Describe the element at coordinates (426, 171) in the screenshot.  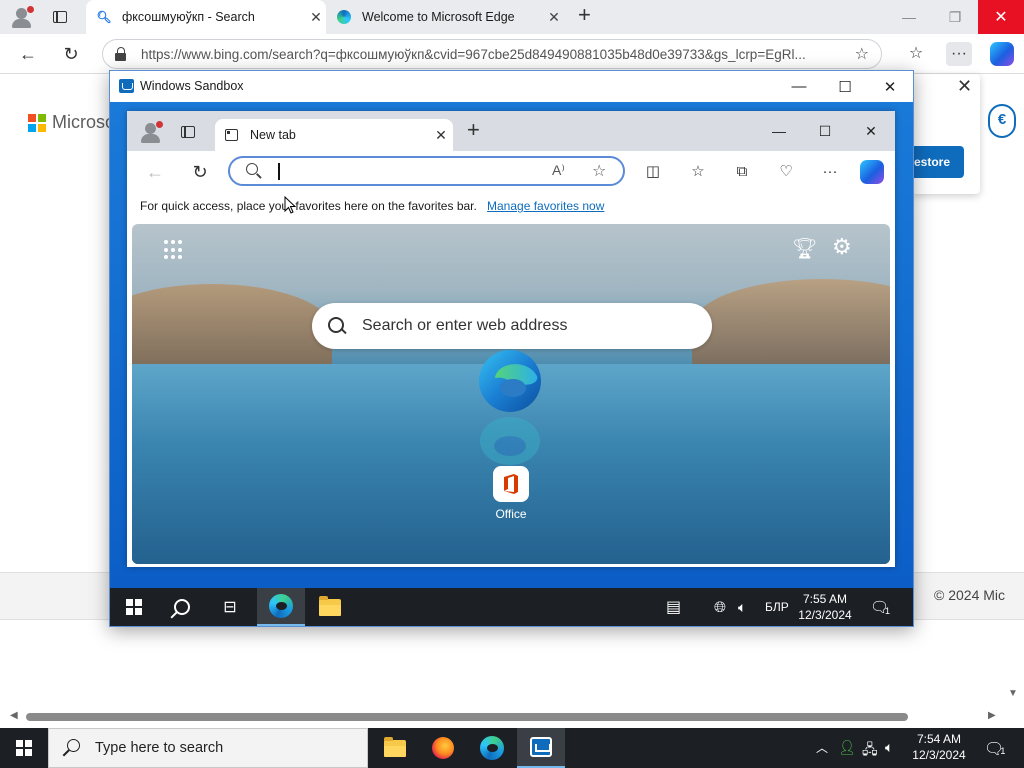
I see `sandbox-address-bar: A⁾ ☆` at that location.